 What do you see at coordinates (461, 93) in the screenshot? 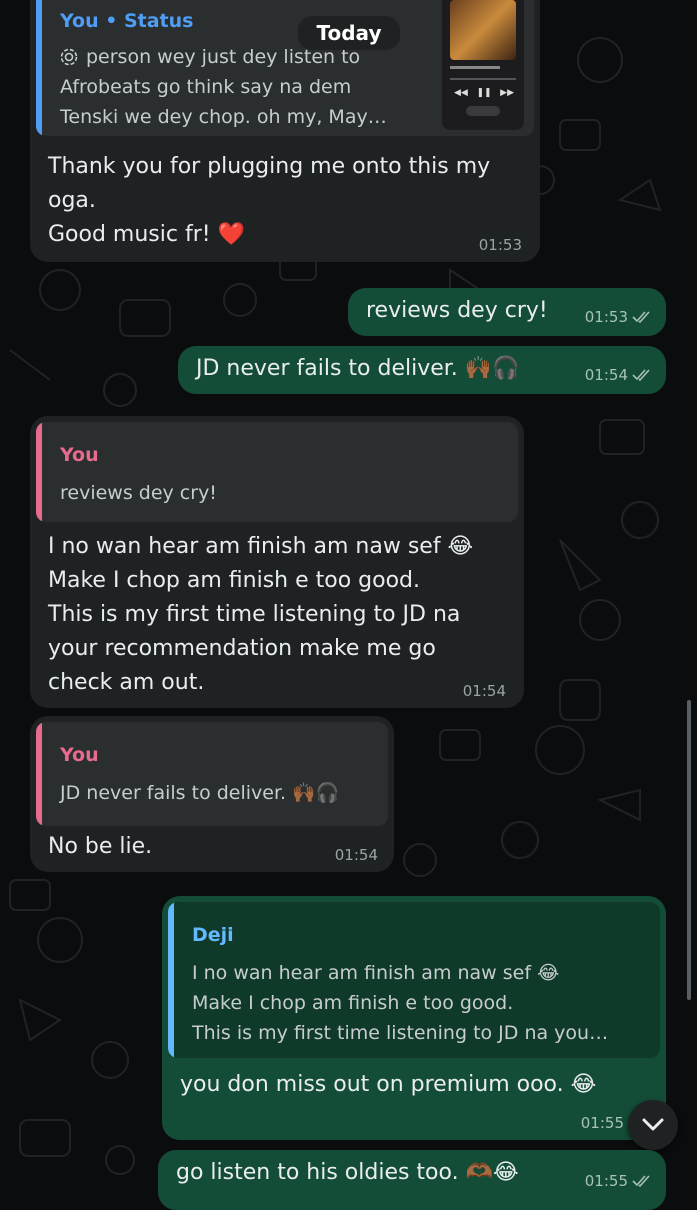
I see `rewind-icon: ◀◀` at bounding box center [461, 93].